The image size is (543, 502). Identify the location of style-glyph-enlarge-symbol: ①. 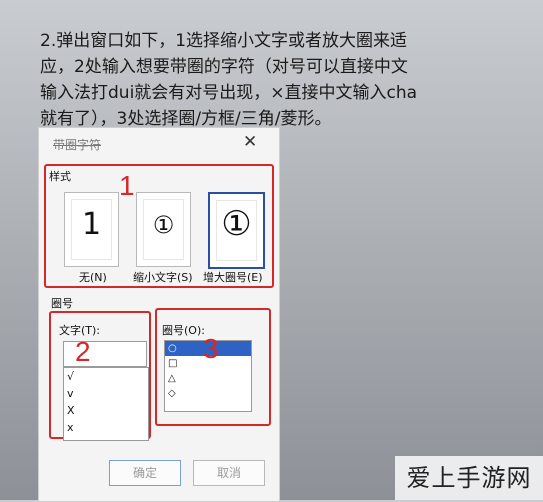
(236, 224).